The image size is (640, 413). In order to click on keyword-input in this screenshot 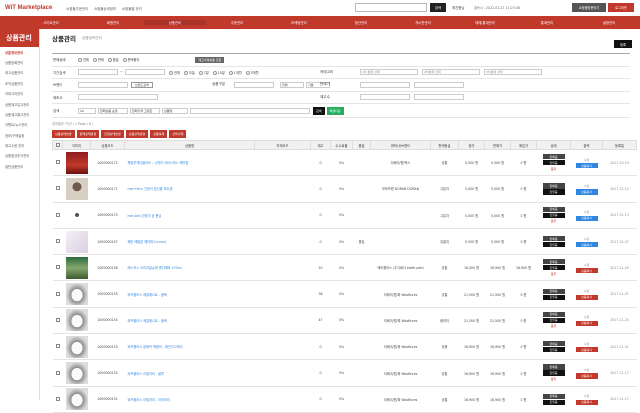, I will do `click(250, 111)`.